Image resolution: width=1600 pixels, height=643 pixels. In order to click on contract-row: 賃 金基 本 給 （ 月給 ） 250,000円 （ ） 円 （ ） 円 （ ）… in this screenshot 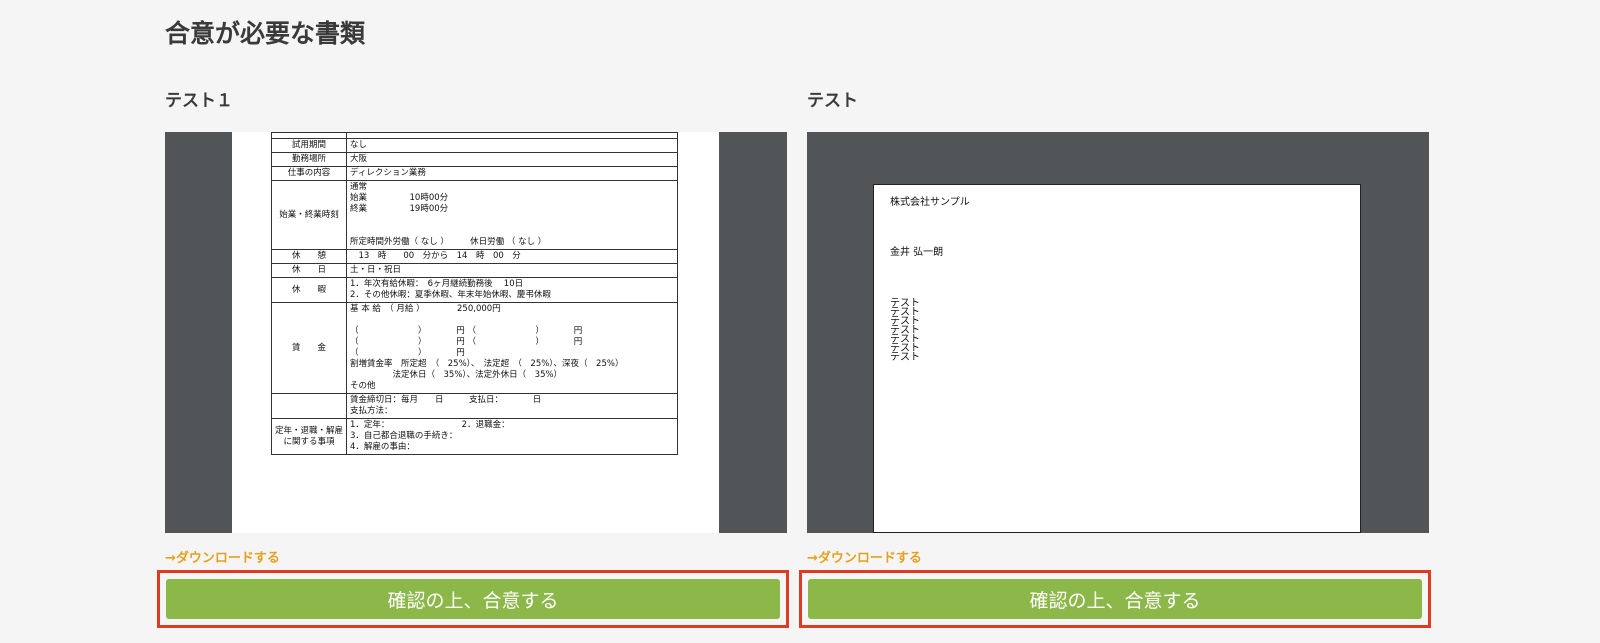, I will do `click(474, 348)`.